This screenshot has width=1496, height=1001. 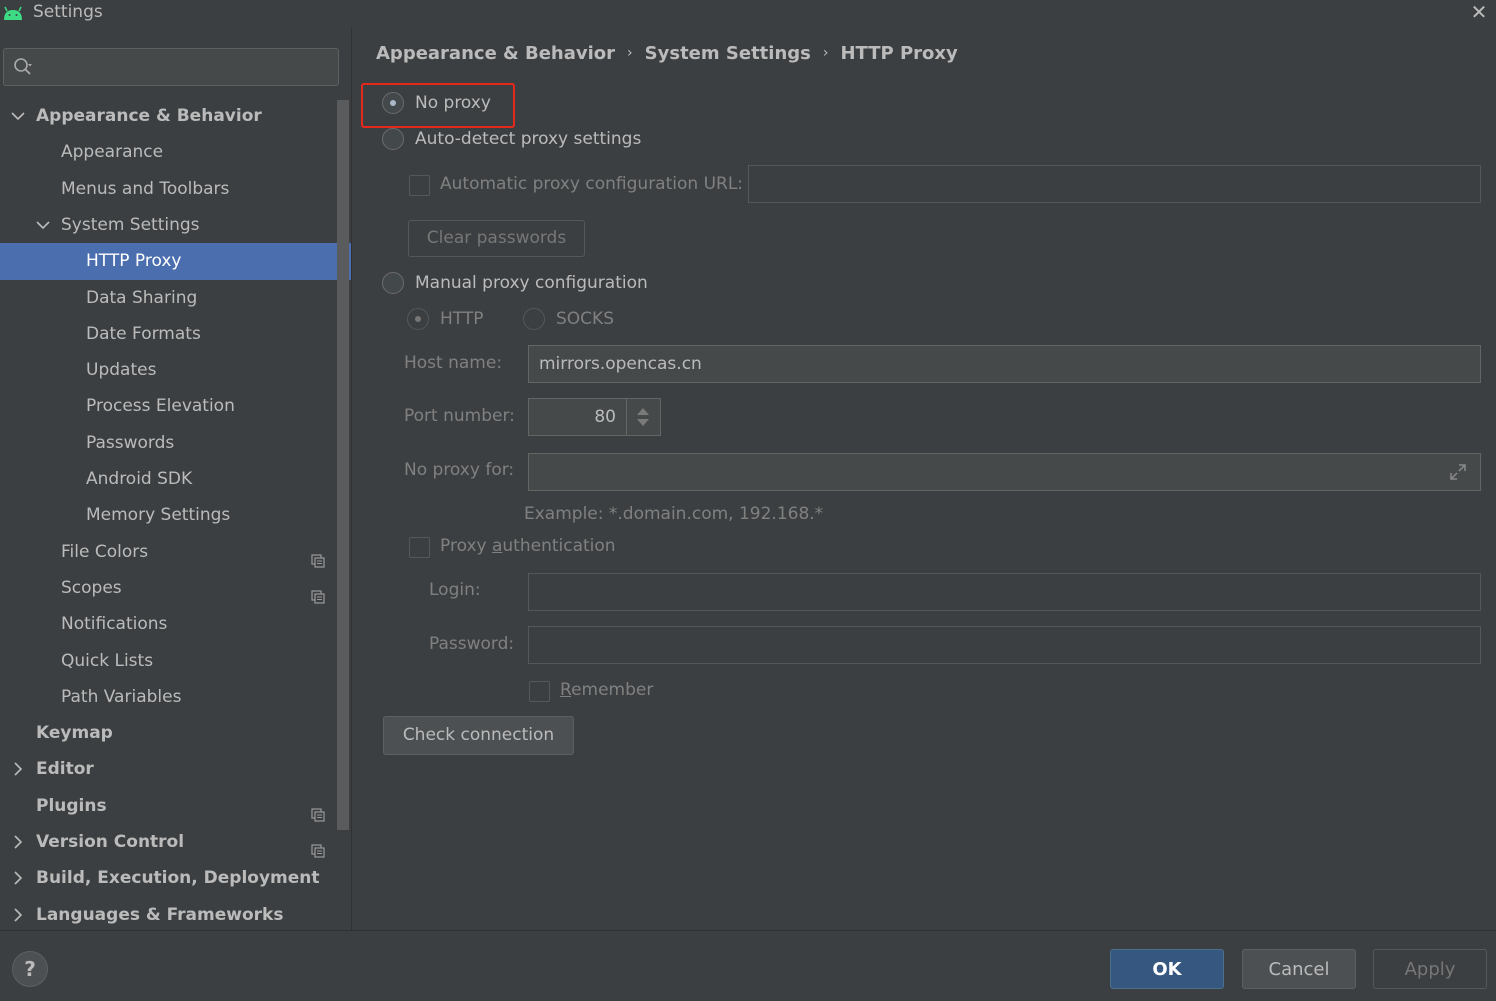 I want to click on sidebar-item: Appearance & Behavior, so click(x=175, y=116).